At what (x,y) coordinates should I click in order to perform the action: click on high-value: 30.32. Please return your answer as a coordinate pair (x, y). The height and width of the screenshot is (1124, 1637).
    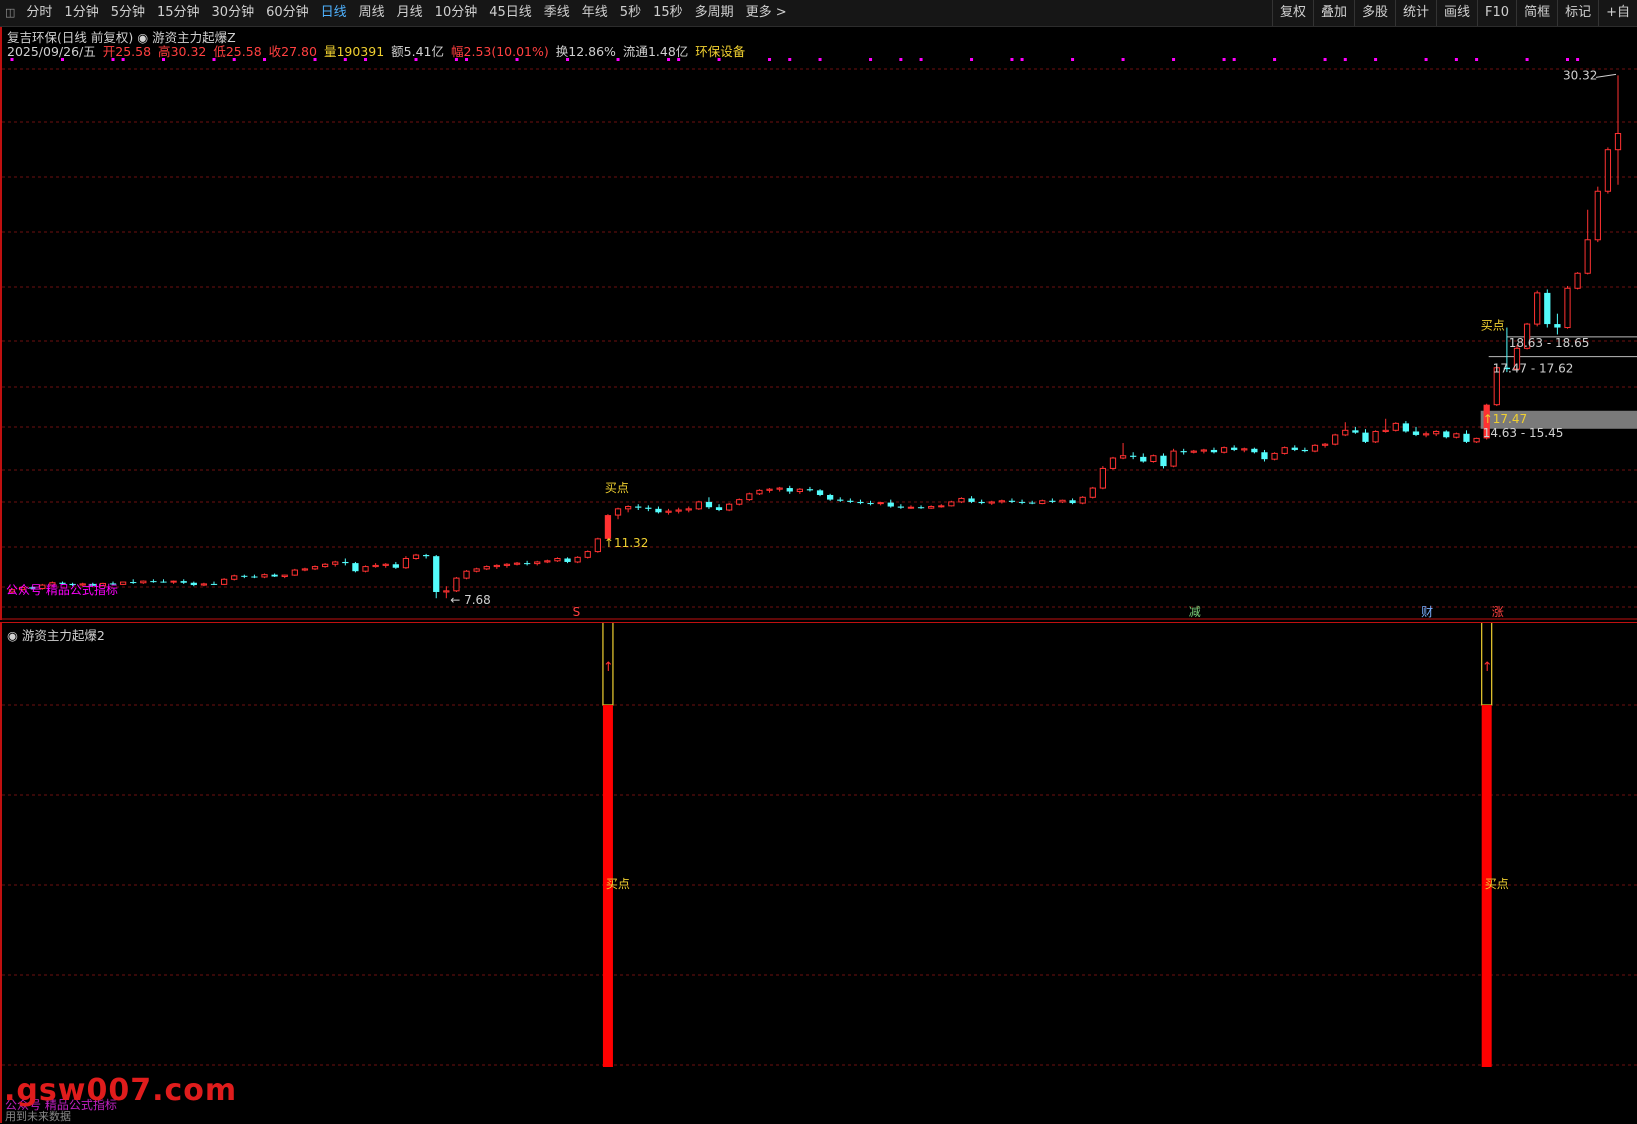
    Looking at the image, I should click on (188, 51).